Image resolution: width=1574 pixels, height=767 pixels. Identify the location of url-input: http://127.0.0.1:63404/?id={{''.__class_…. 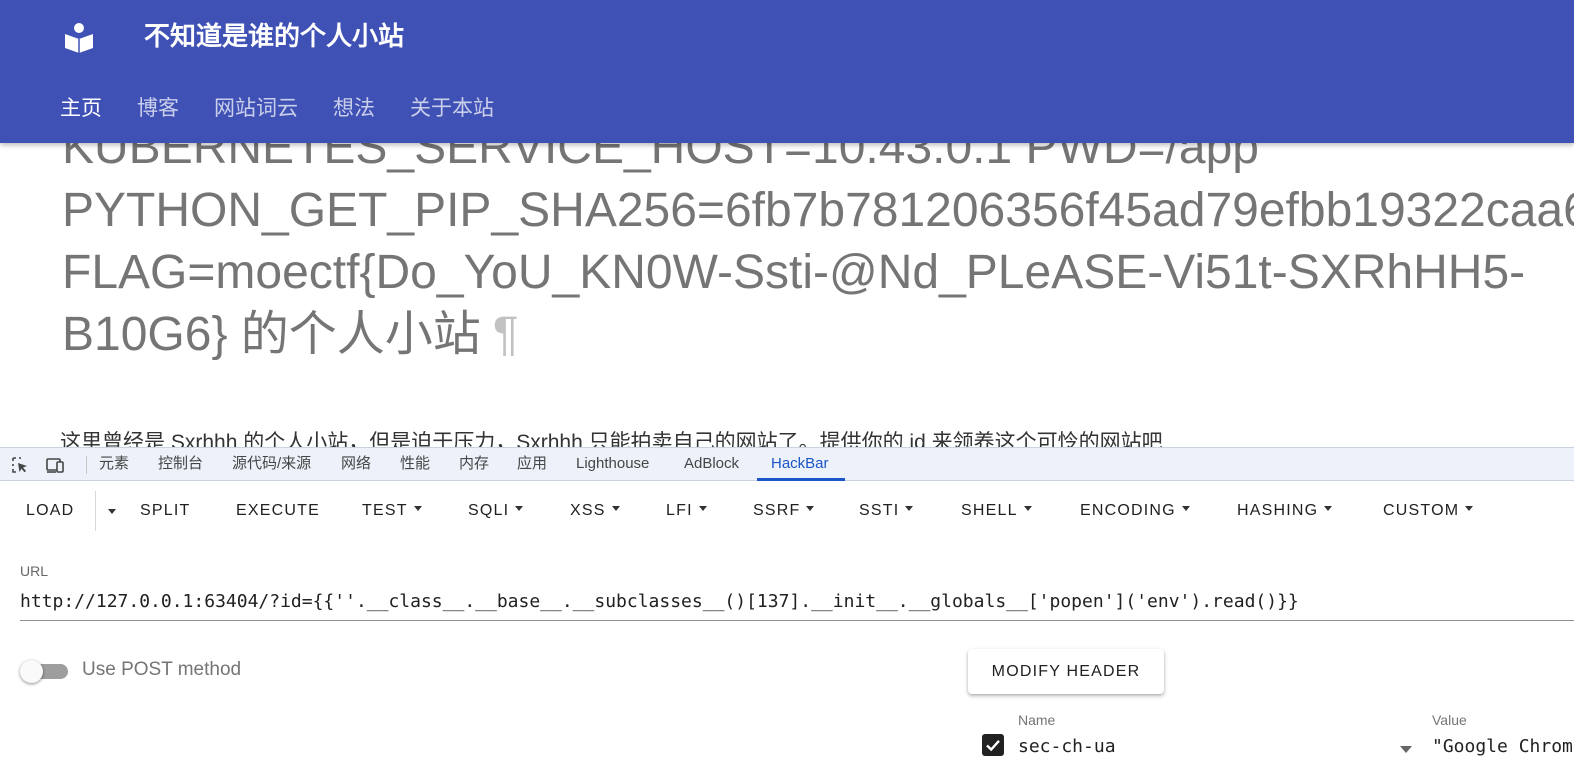
(797, 603).